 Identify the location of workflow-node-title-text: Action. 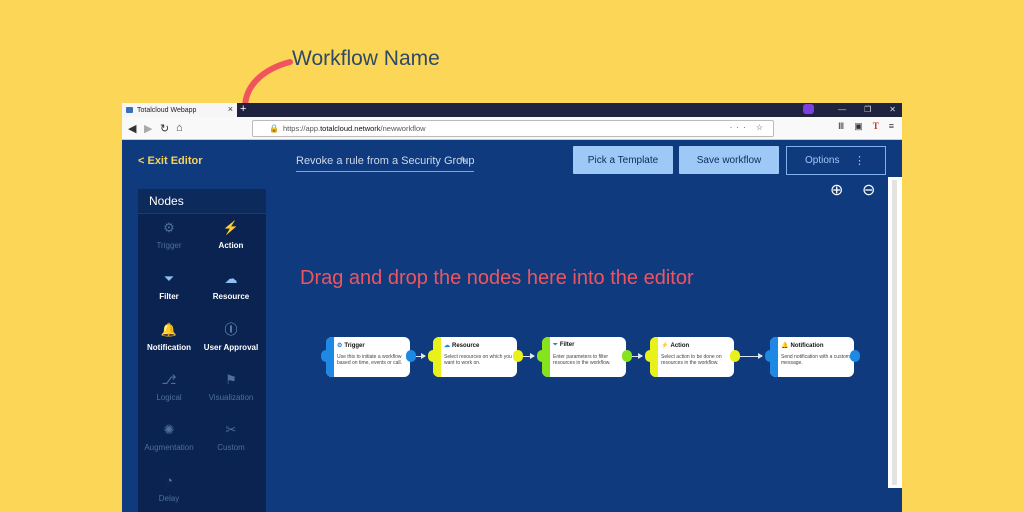
(680, 346).